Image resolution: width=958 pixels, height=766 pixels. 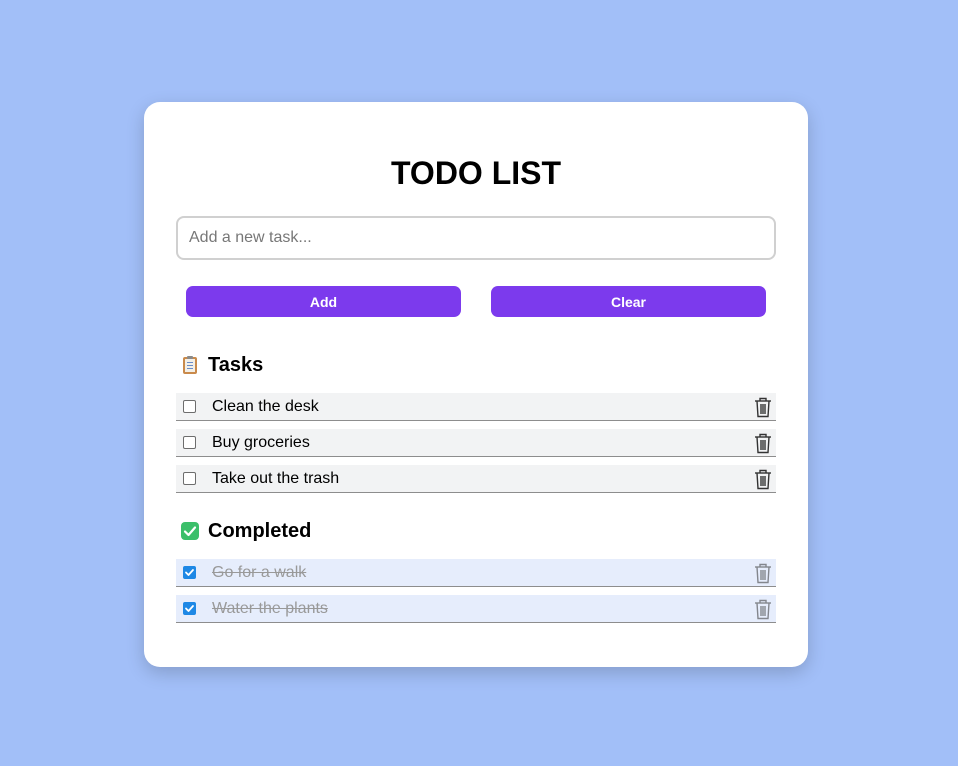 What do you see at coordinates (270, 608) in the screenshot?
I see `task-text: Water the plants` at bounding box center [270, 608].